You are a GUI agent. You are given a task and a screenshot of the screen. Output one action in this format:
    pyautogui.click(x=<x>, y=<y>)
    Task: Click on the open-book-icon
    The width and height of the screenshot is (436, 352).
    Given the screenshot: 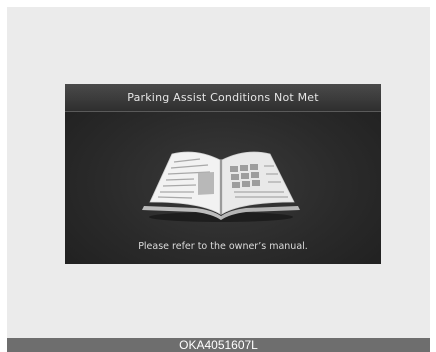 What is the action you would take?
    pyautogui.click(x=221, y=186)
    